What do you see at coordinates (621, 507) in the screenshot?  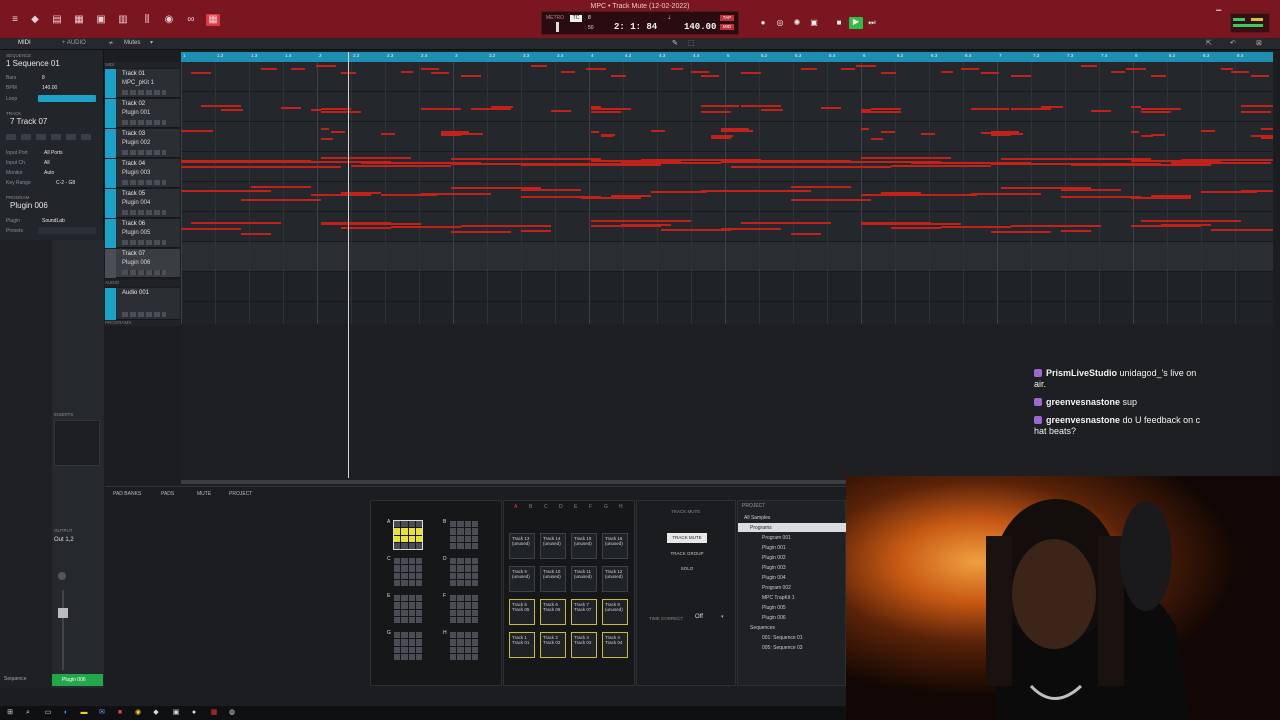 I see `mute-bank-tab: H` at bounding box center [621, 507].